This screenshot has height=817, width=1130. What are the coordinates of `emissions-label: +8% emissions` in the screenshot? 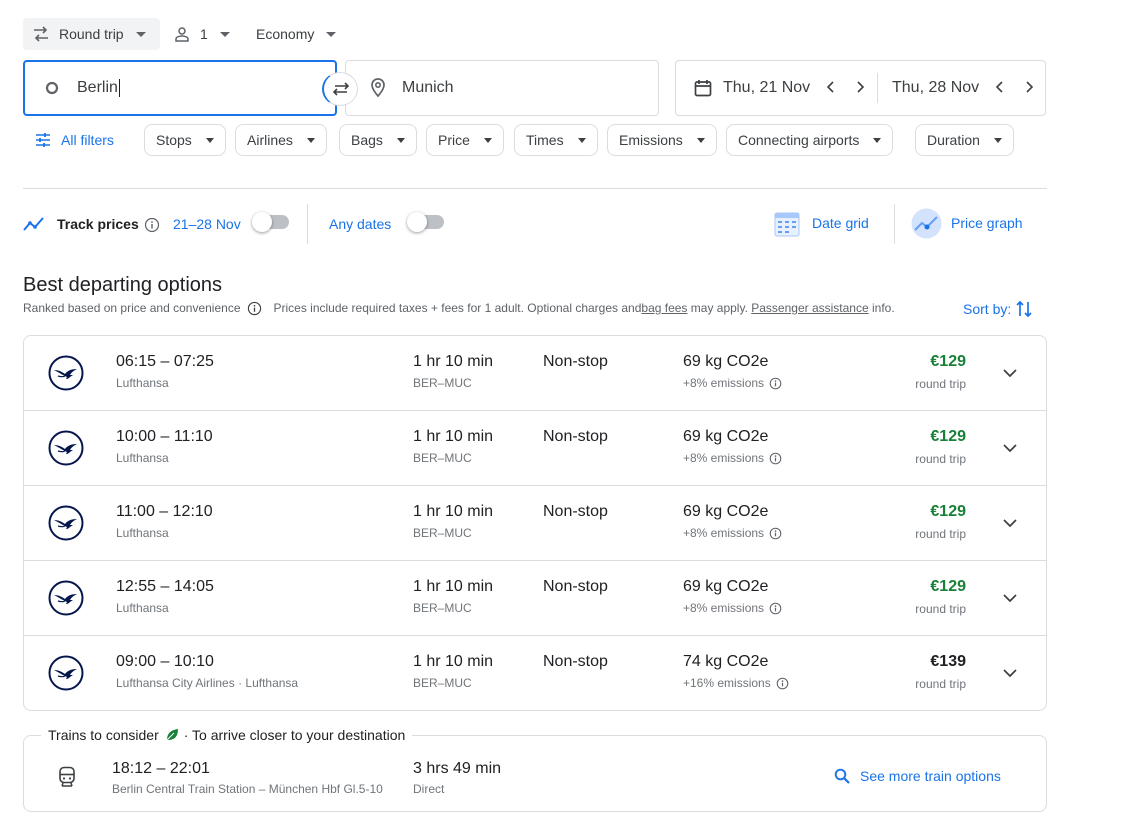 It's located at (724, 533).